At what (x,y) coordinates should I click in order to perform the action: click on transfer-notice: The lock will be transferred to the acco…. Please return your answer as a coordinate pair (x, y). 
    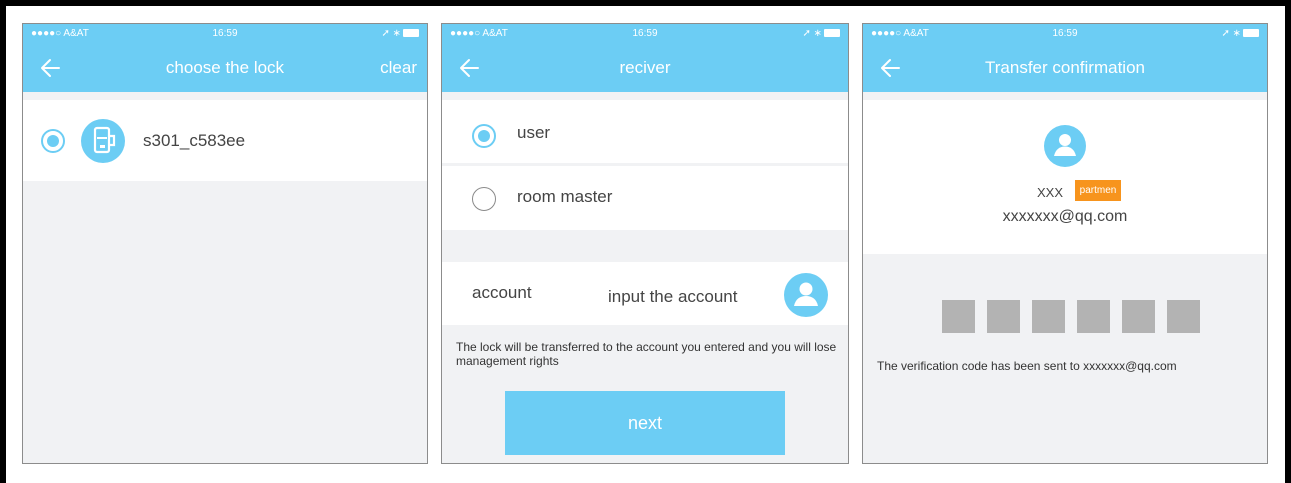
    Looking at the image, I should click on (646, 354).